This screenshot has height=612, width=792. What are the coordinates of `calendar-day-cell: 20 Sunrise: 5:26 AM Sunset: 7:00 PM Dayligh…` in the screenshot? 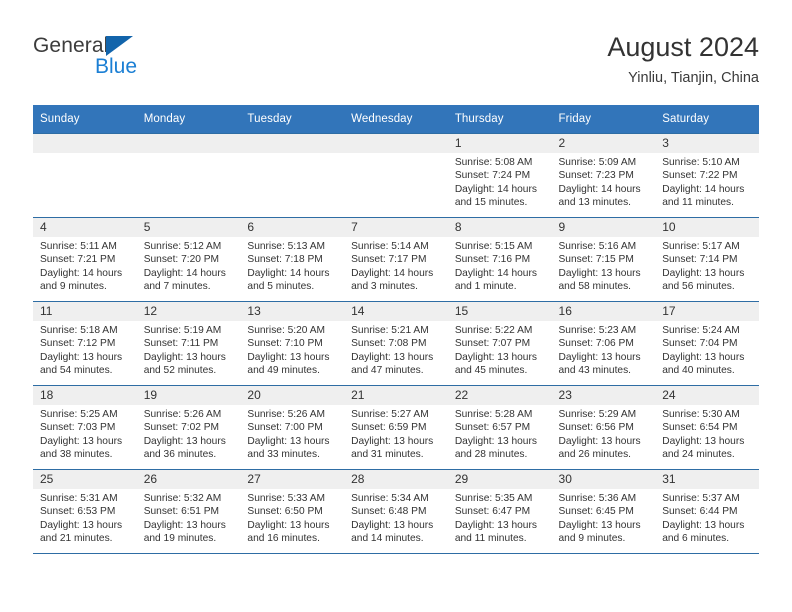 It's located at (292, 427).